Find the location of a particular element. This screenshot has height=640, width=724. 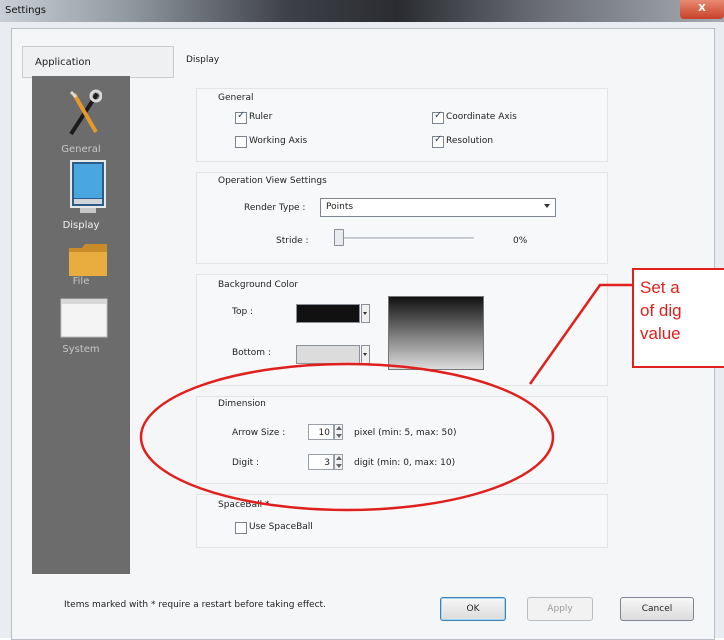

annotation-callout: Set a of dig value is located at coordinates (678, 318).